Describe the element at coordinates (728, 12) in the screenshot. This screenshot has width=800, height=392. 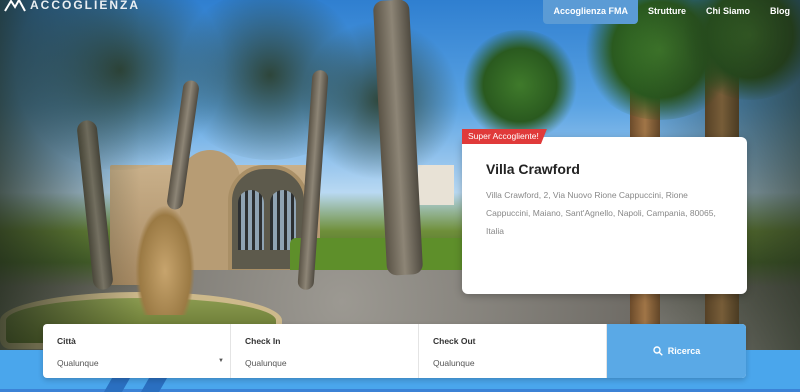
I see `nav-item-chi-siamo: Chi Siamo` at that location.